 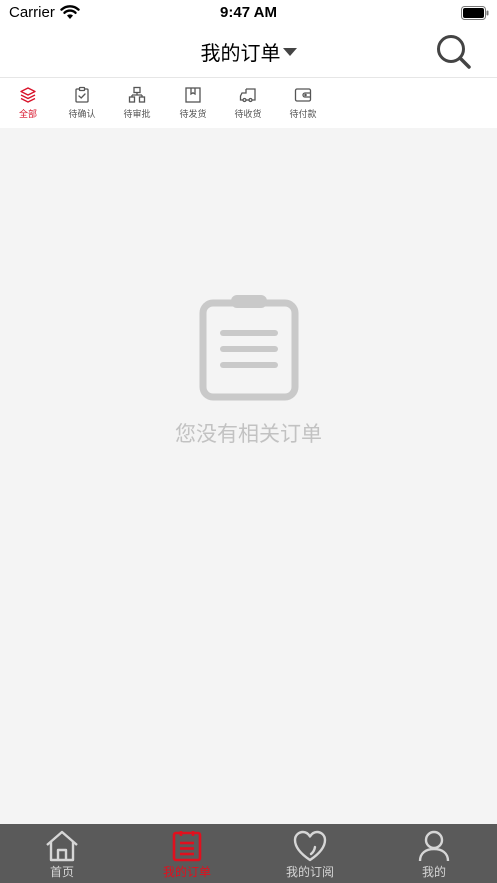 I want to click on tabbar-label: 我的, so click(x=433, y=872).